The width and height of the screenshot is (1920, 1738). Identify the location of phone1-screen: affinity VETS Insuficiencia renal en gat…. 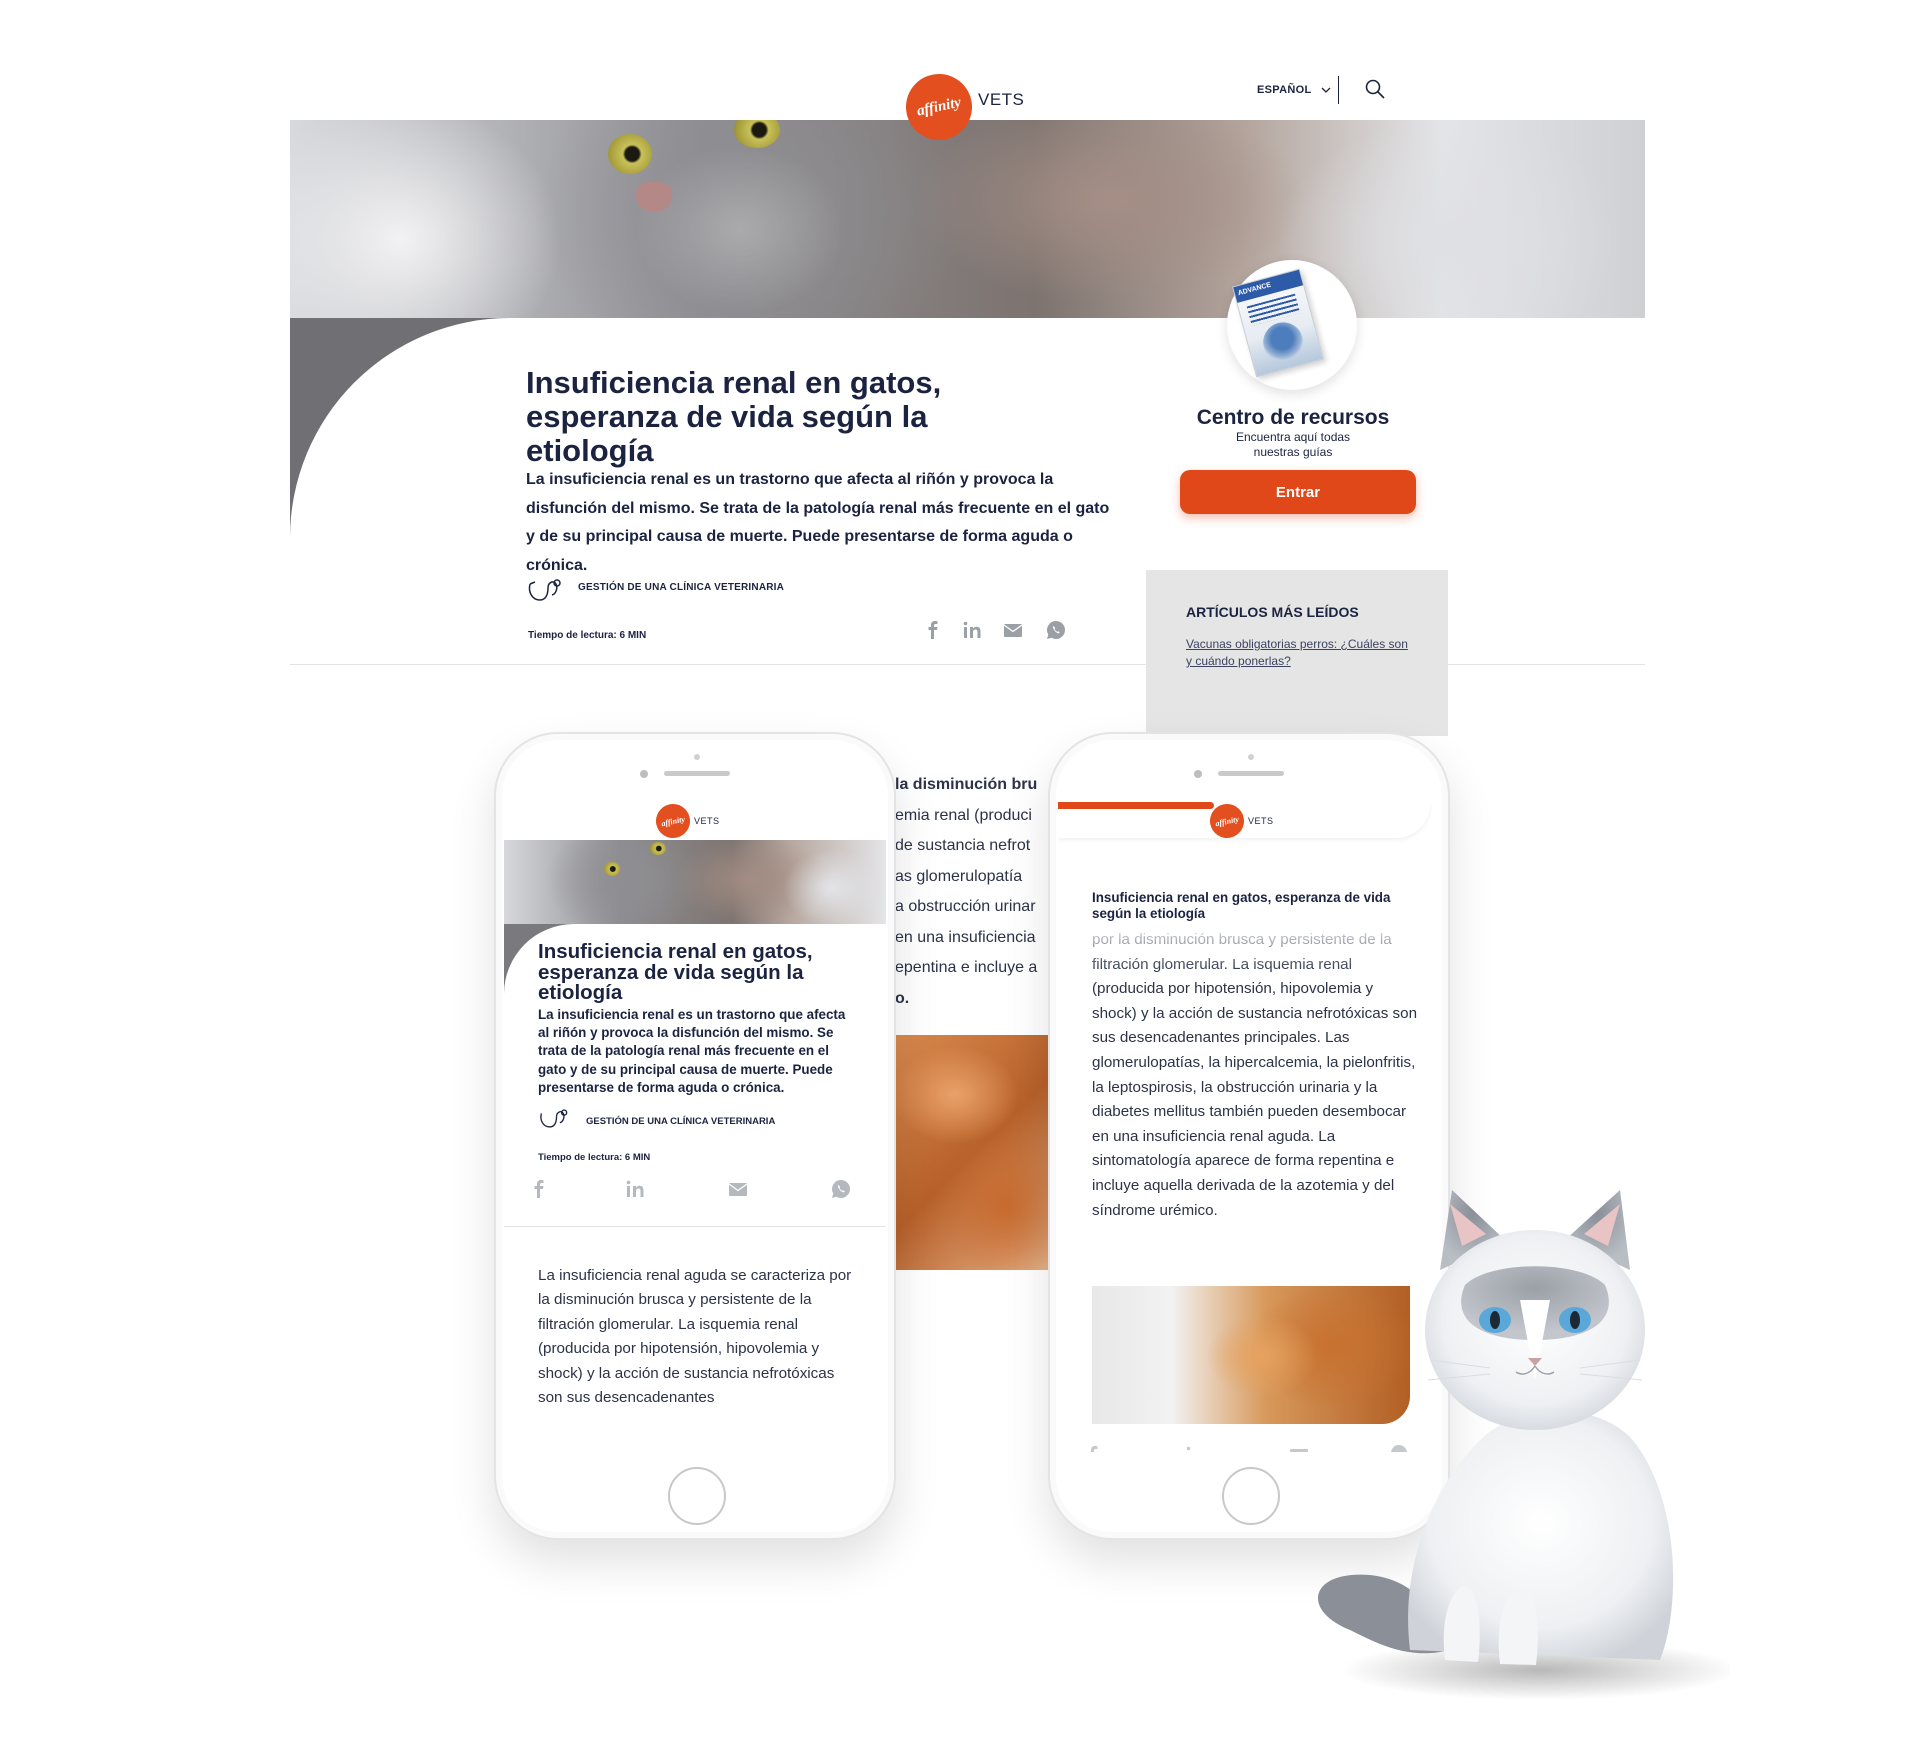
(695, 1127).